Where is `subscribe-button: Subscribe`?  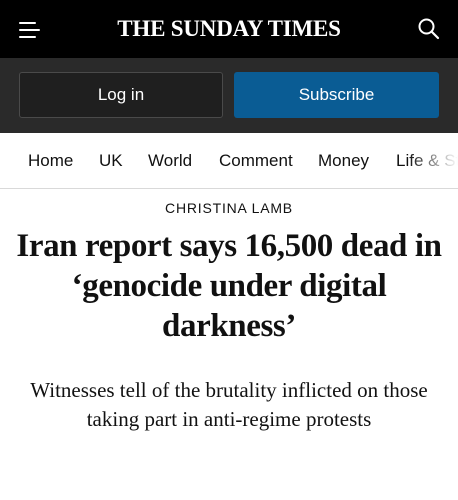
subscribe-button: Subscribe is located at coordinates (336, 95).